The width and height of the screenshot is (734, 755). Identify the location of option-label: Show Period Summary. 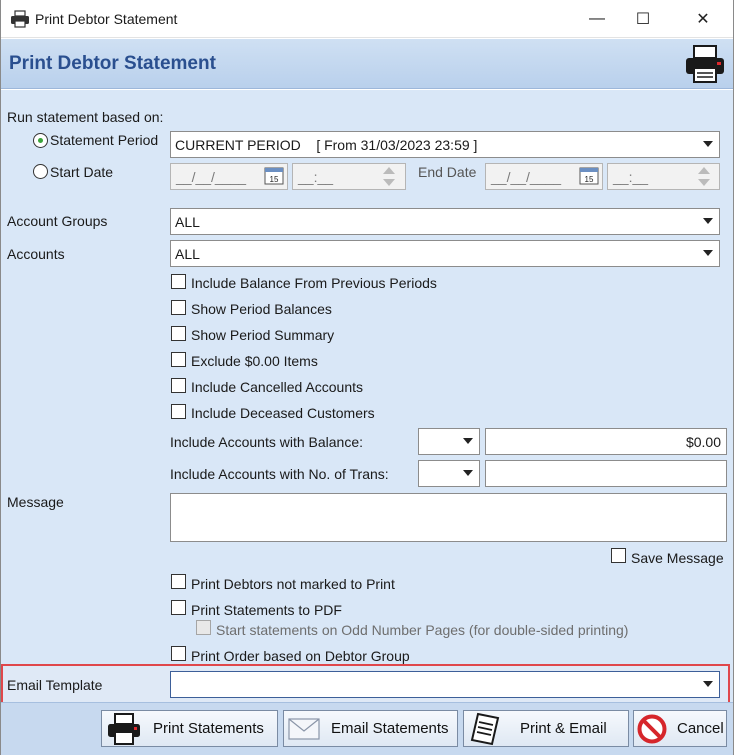
(263, 335).